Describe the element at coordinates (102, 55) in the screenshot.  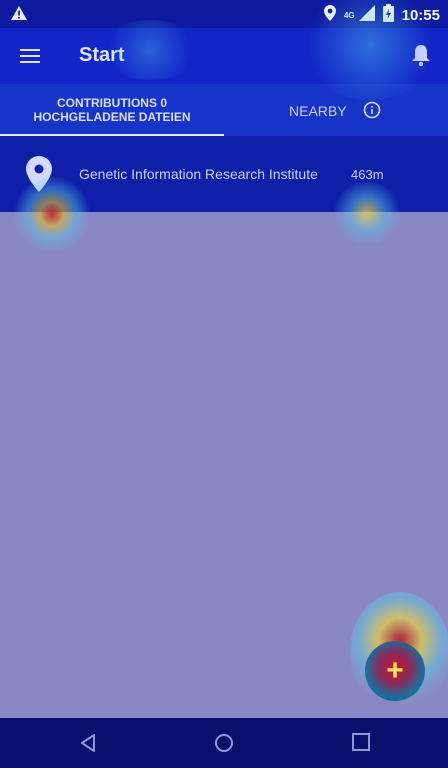
I see `page-title: Start` at that location.